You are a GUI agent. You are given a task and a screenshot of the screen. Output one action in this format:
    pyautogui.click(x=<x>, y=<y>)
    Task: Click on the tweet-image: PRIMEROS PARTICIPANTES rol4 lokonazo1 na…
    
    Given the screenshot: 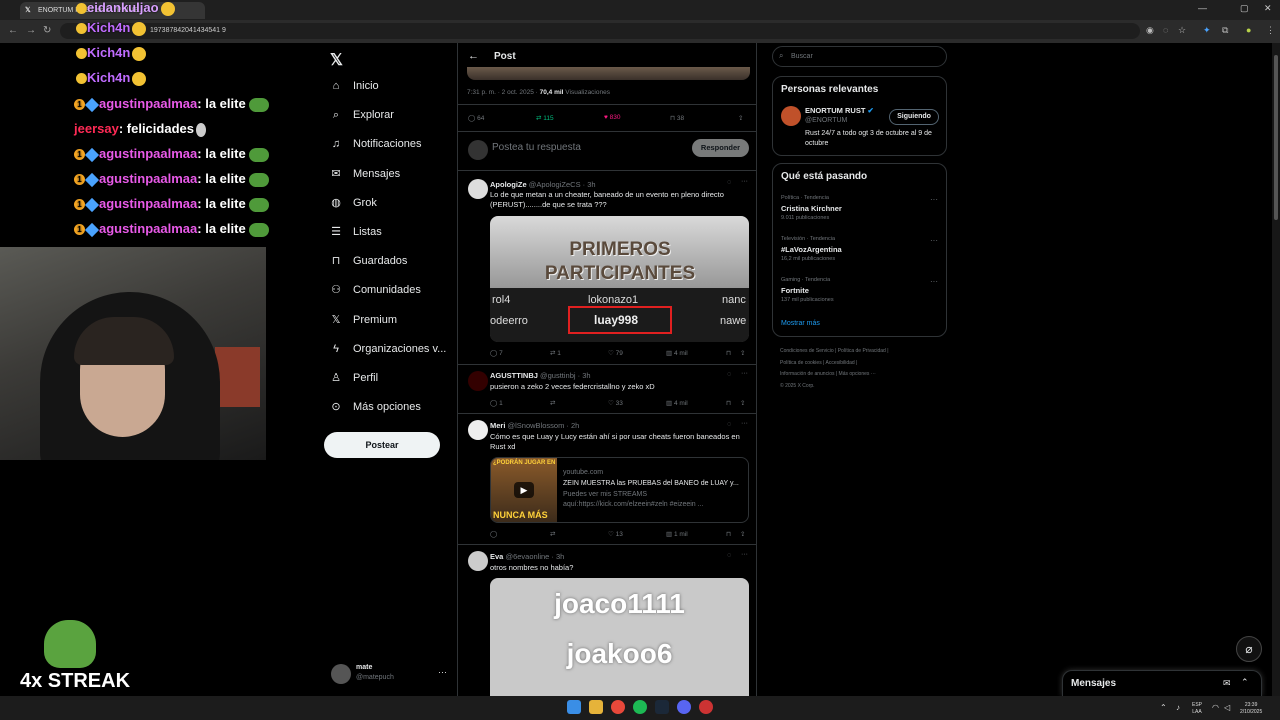 What is the action you would take?
    pyautogui.click(x=619, y=279)
    